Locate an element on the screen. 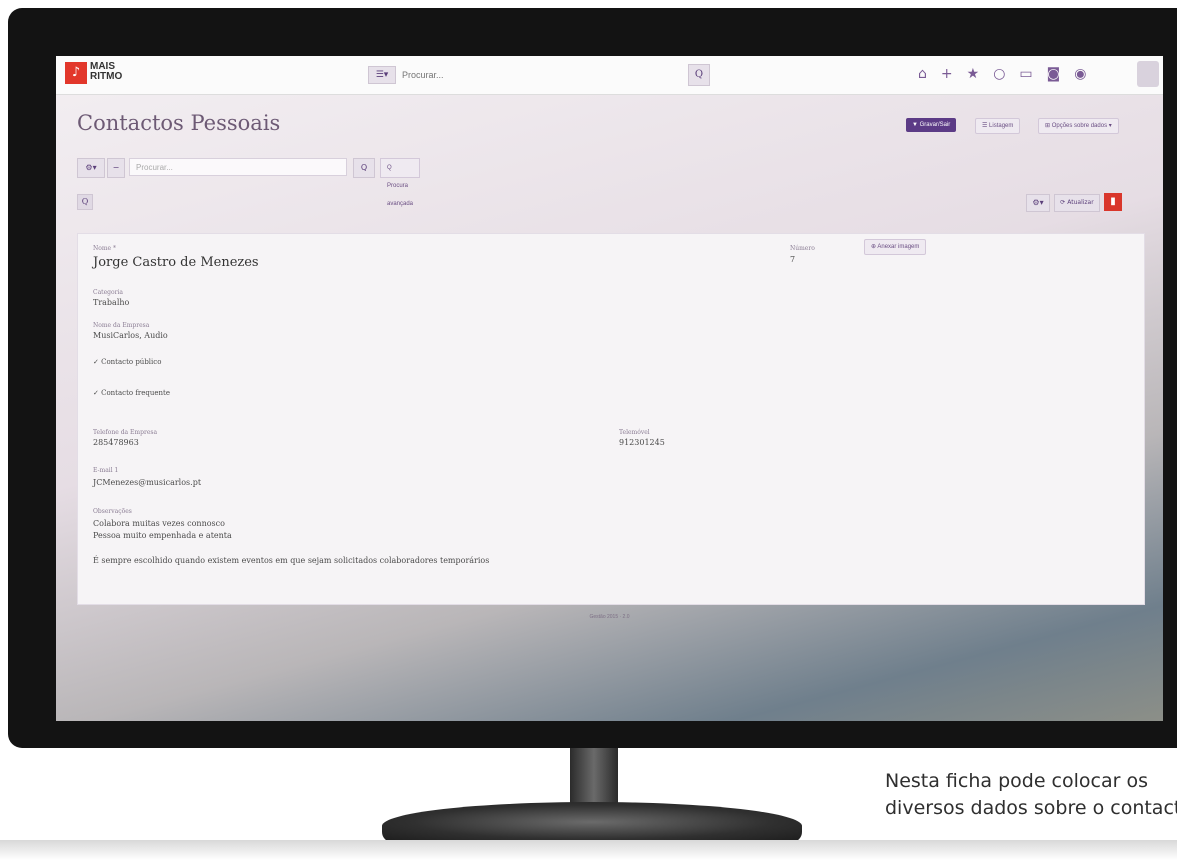 This screenshot has height=860, width=1177. top-navbar: ♪ MAIS RITMO ☰▾ Q ⌂ + ★ ○ ▭ ◙ ◉ is located at coordinates (609, 75).